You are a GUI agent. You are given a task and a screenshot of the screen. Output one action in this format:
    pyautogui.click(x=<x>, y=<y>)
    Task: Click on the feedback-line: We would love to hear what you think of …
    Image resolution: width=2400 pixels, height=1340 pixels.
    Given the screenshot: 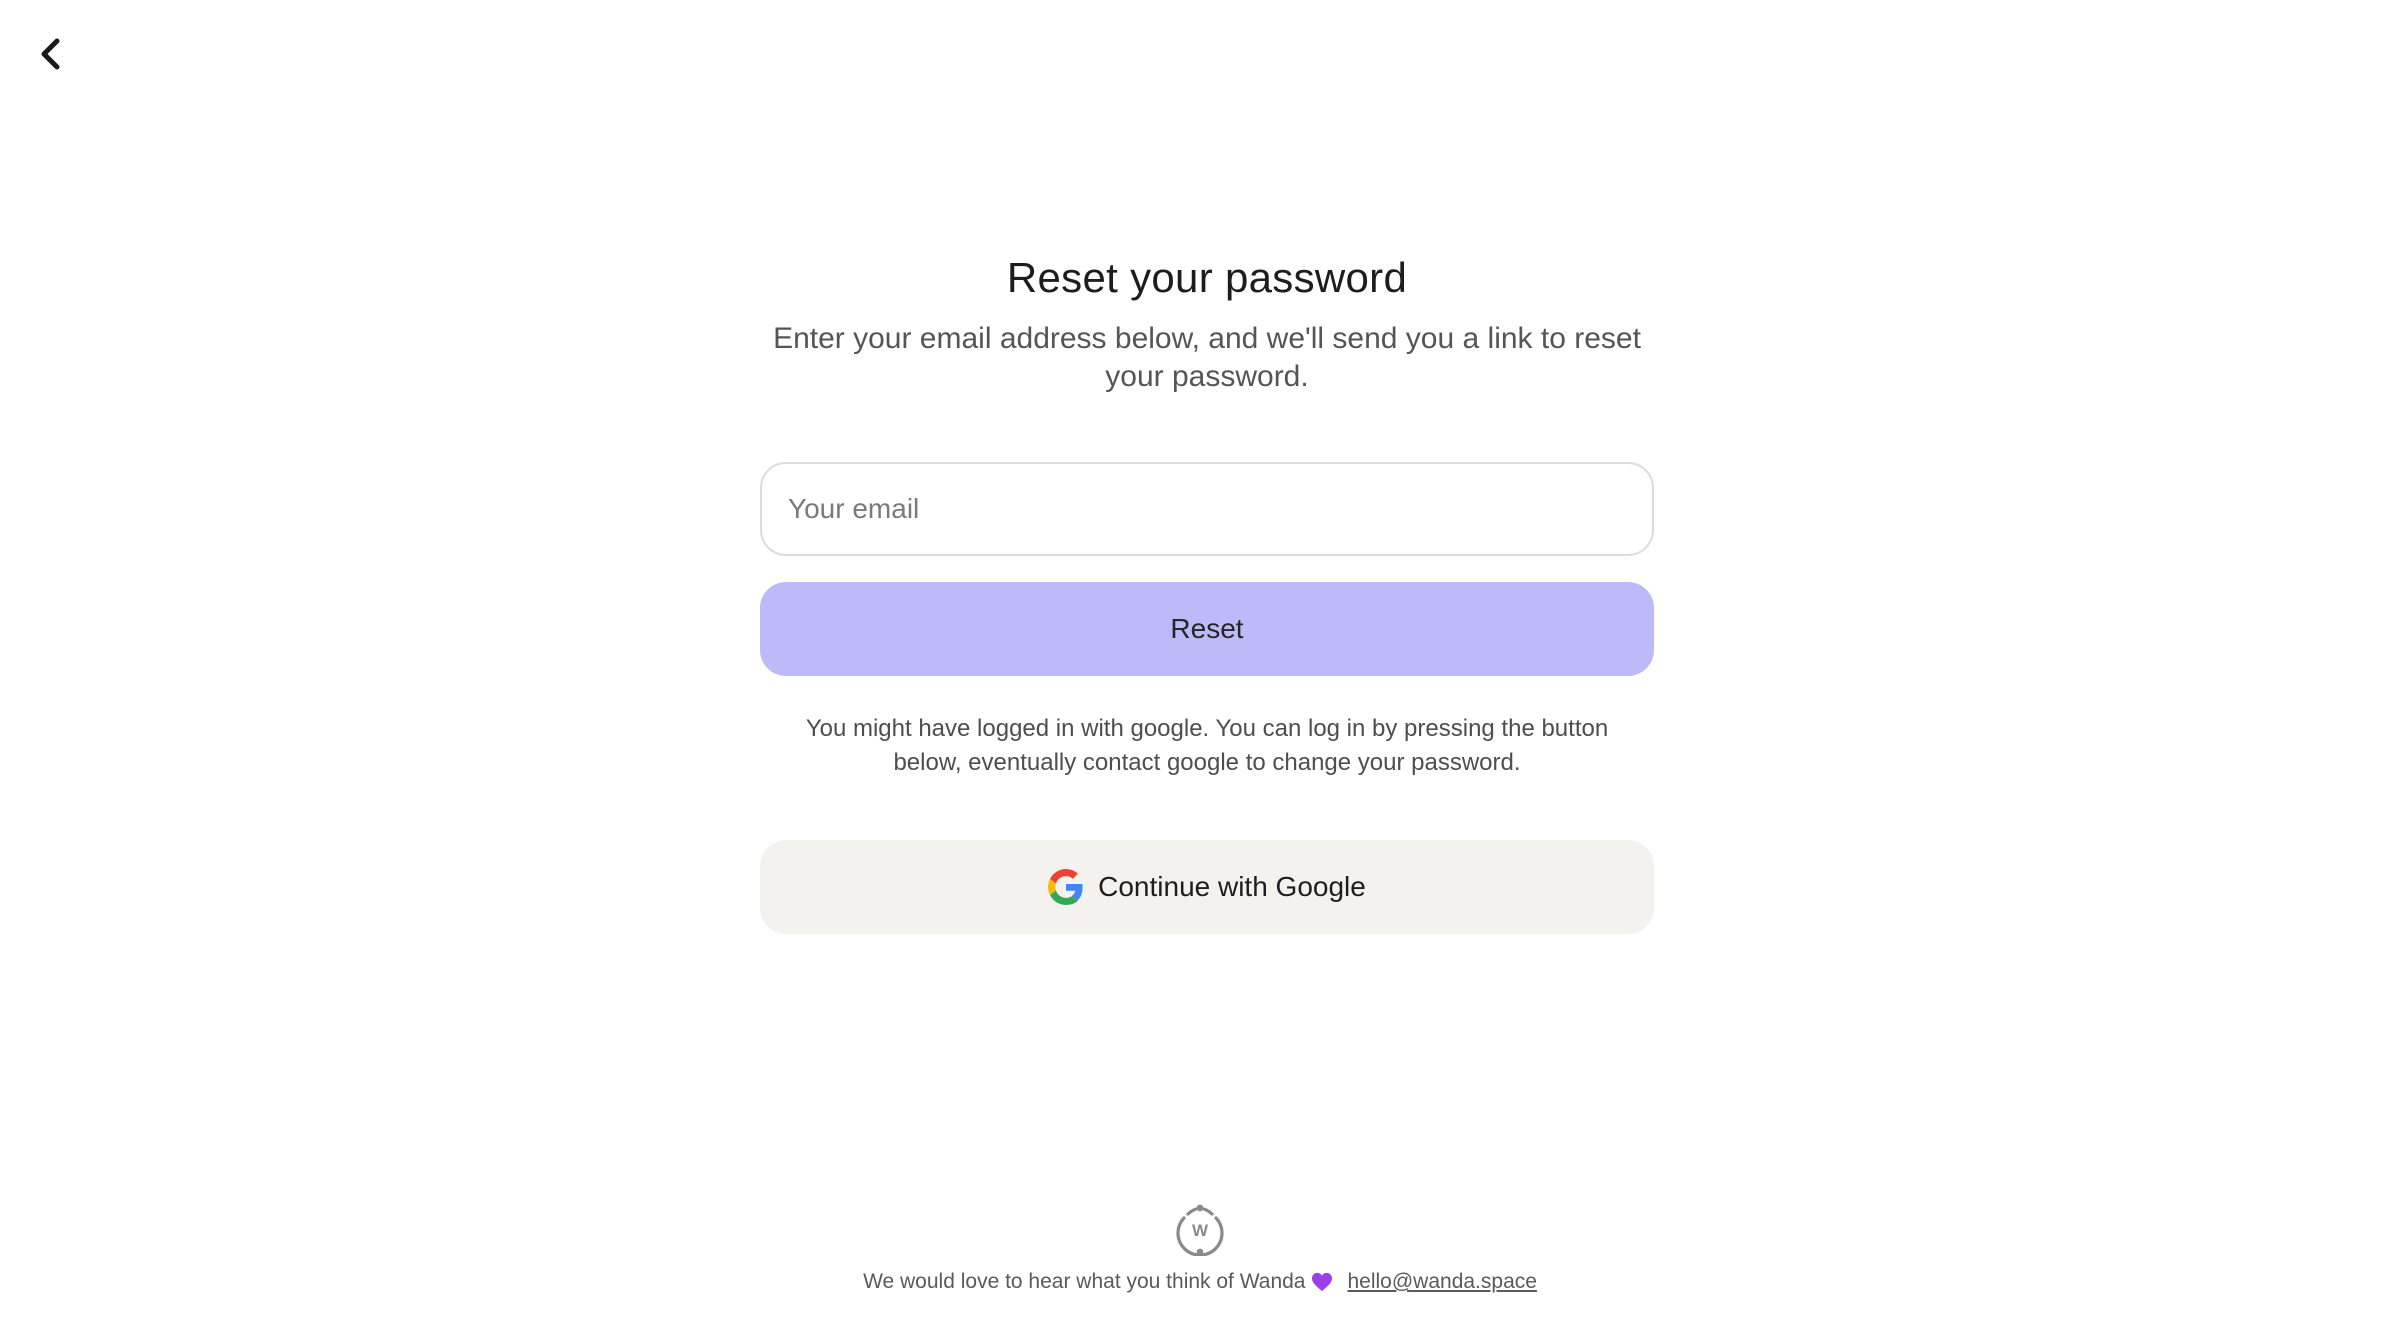 What is the action you would take?
    pyautogui.click(x=1200, y=1282)
    